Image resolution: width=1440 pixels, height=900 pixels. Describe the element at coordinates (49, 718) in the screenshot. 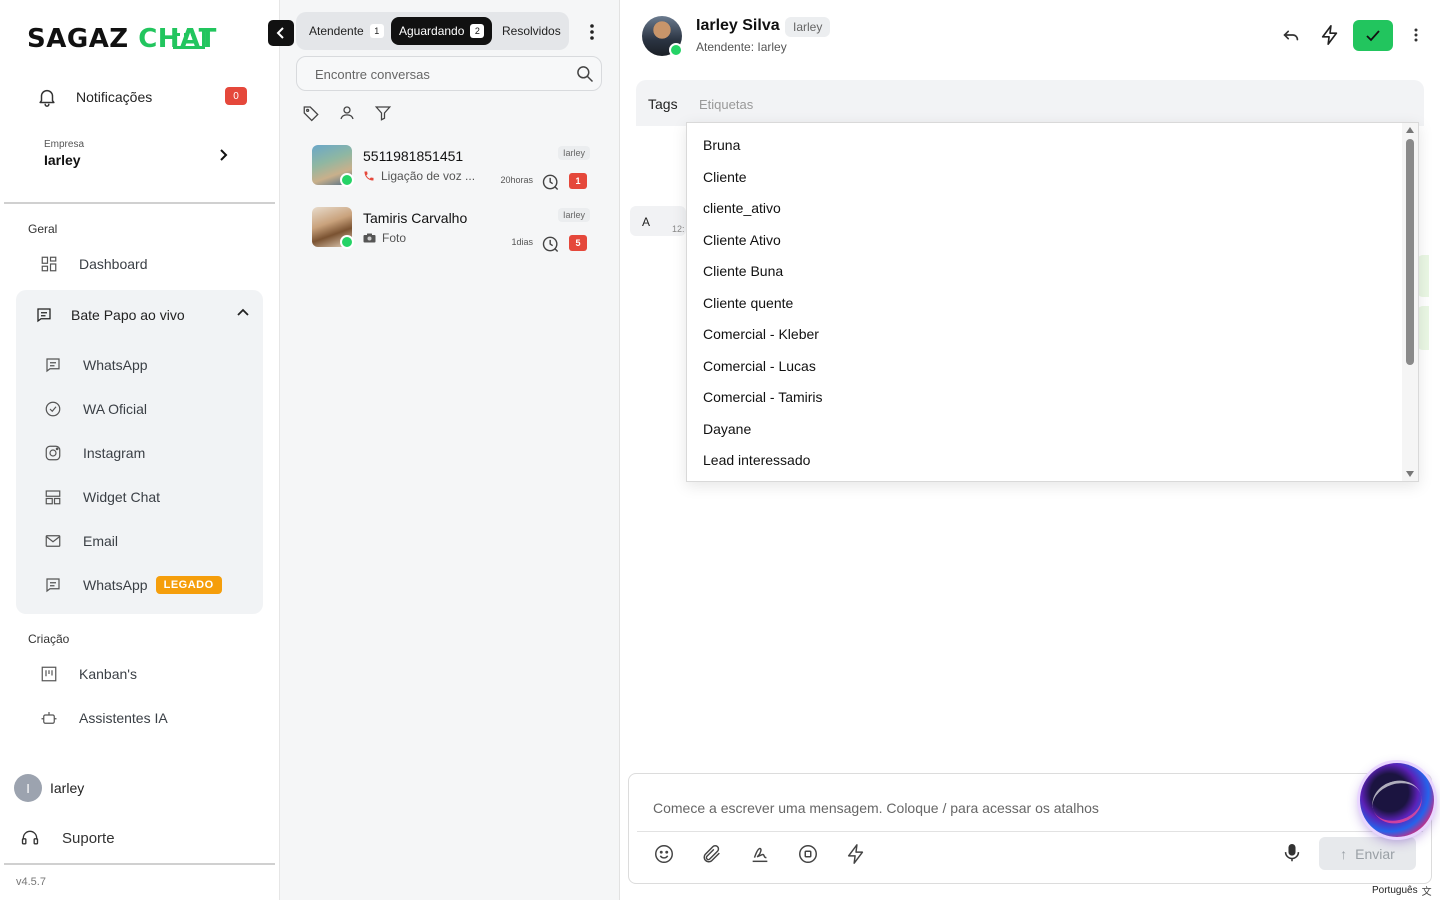

I see `robot-icon` at that location.